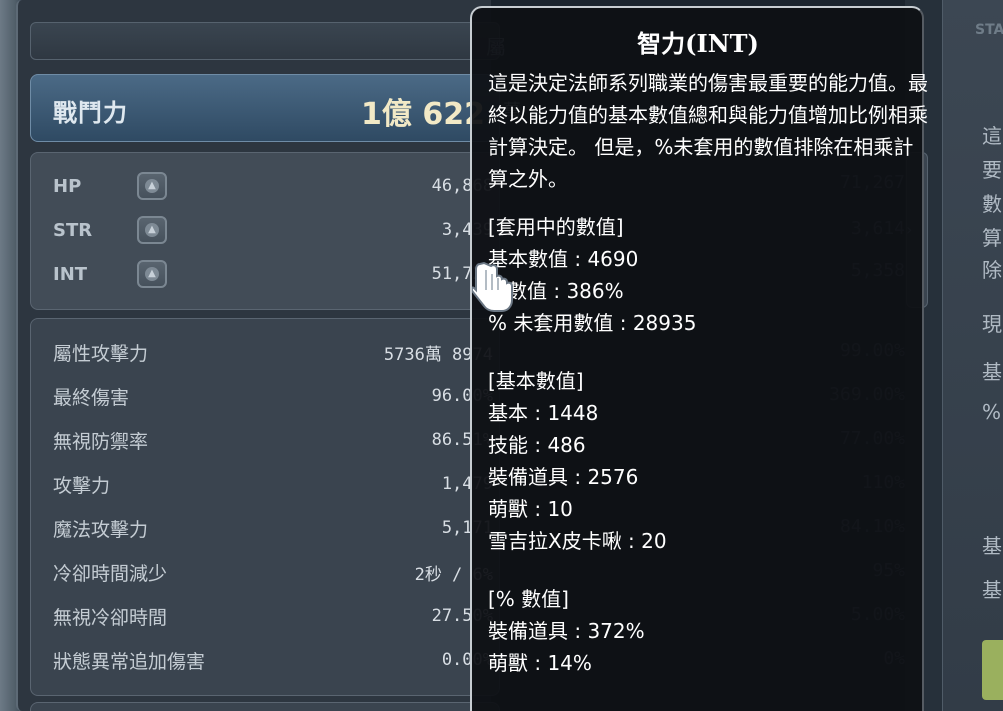  I want to click on stat-name: HP, so click(67, 186).